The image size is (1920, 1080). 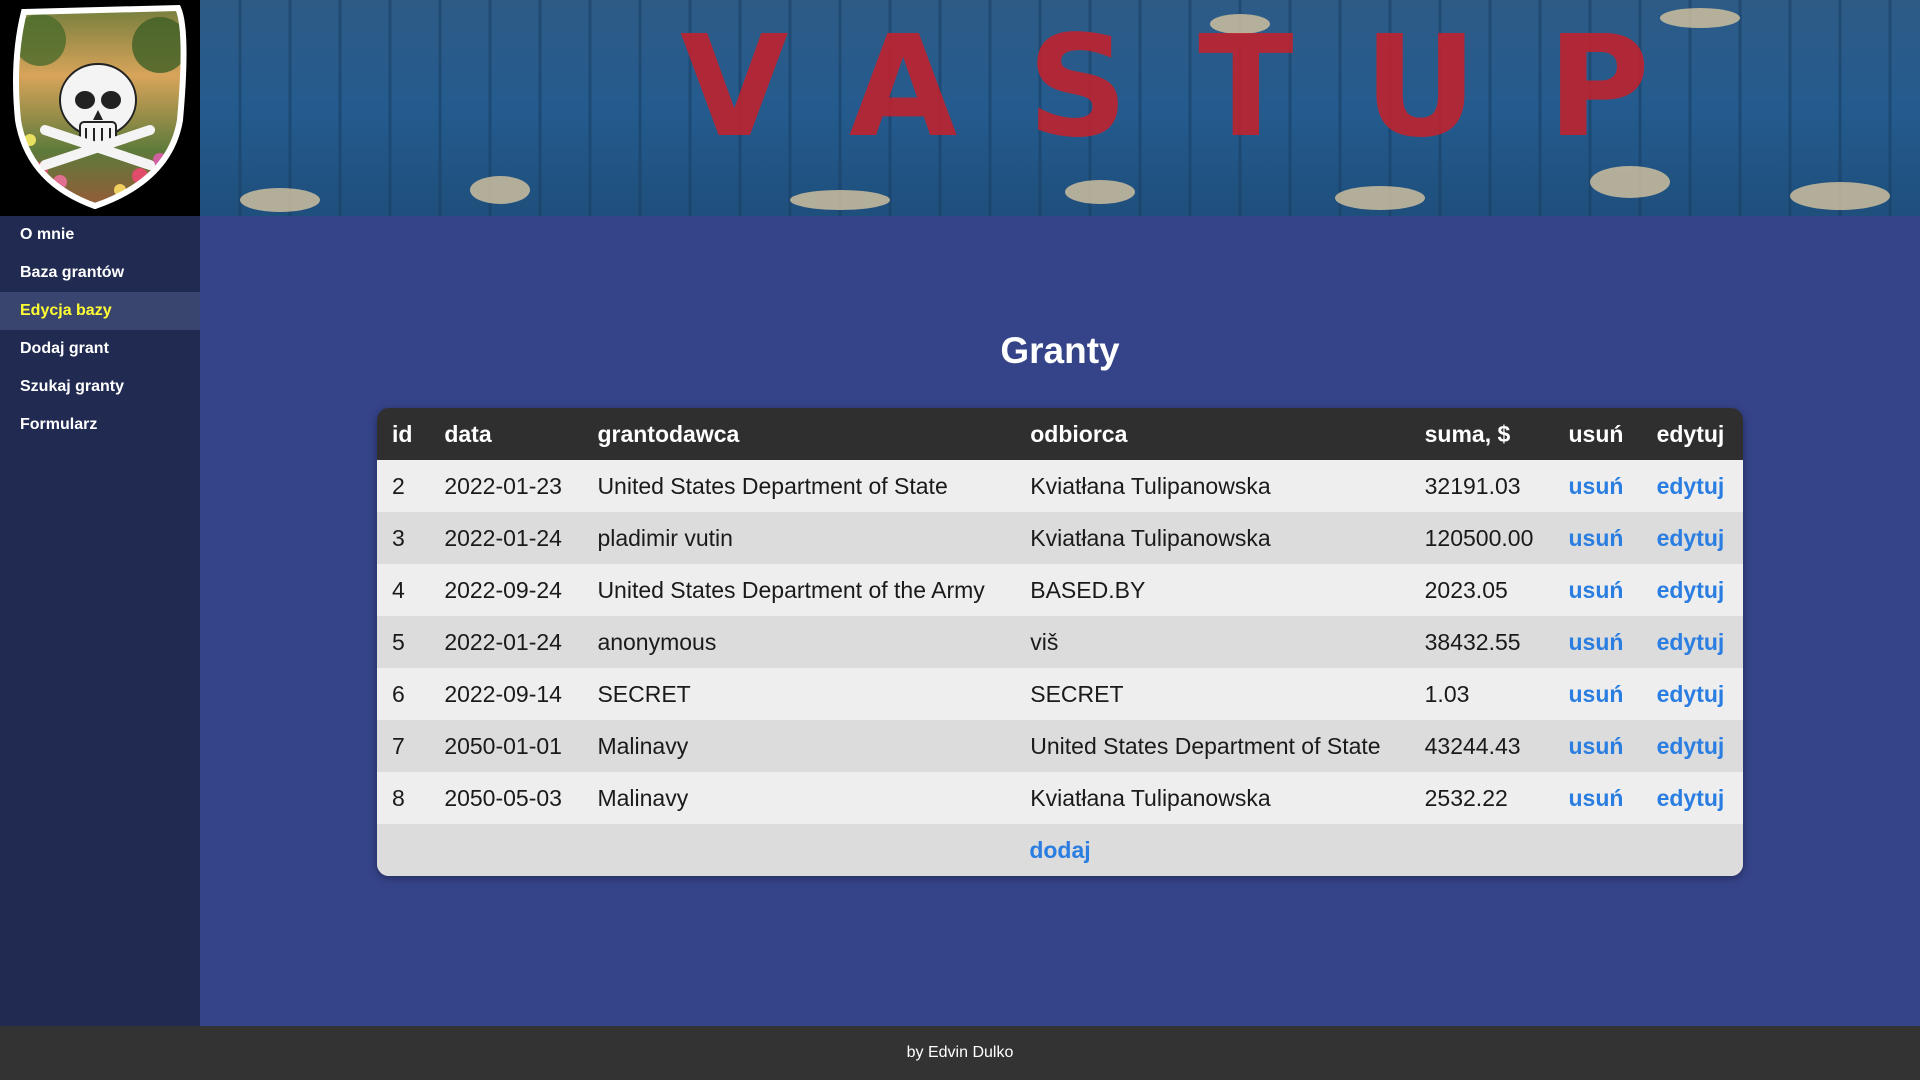 What do you see at coordinates (668, 433) in the screenshot?
I see `column-header-grantodawca: grantodawca` at bounding box center [668, 433].